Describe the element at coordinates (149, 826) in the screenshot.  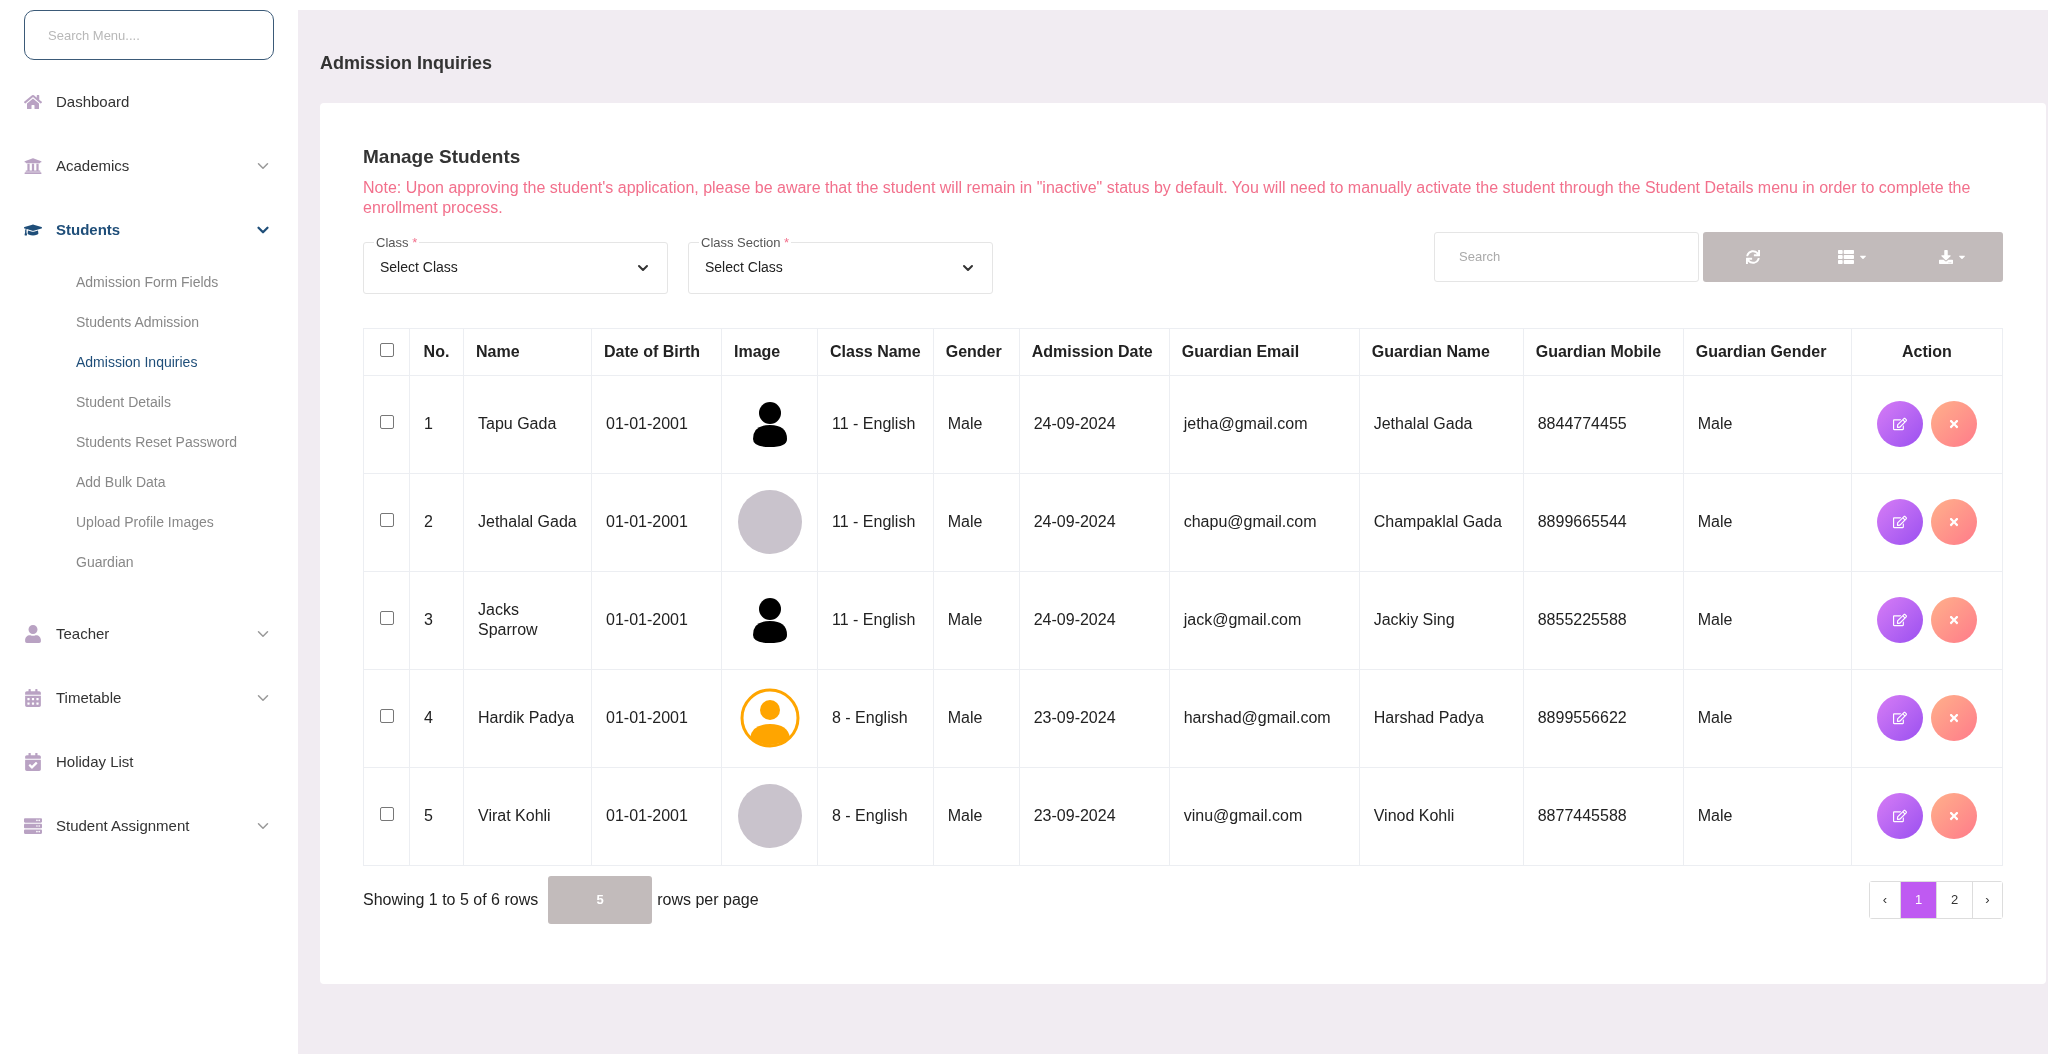
I see `sidebar-item: Student Assignment` at that location.